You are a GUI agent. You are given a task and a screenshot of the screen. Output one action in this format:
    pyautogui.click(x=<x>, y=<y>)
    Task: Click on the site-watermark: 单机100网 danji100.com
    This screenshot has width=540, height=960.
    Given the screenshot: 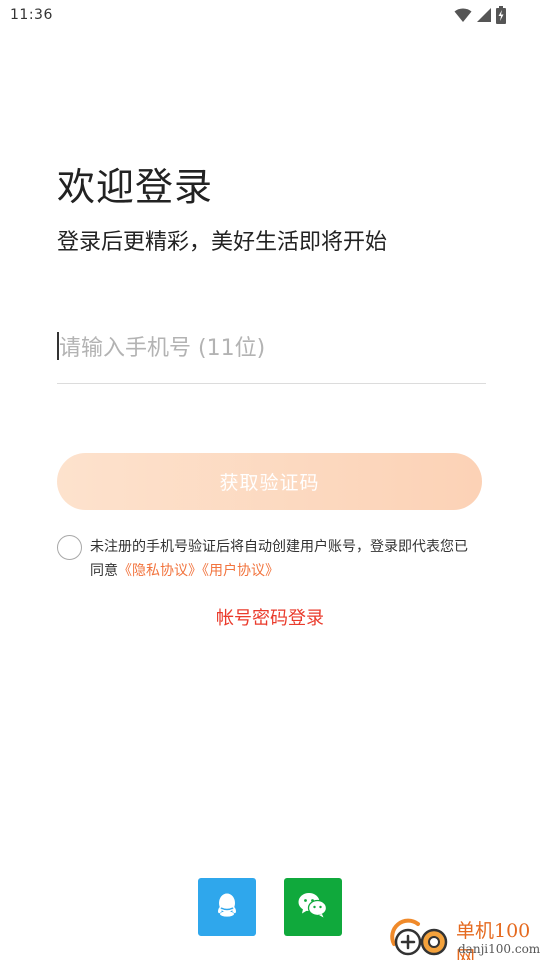 What is the action you would take?
    pyautogui.click(x=464, y=936)
    